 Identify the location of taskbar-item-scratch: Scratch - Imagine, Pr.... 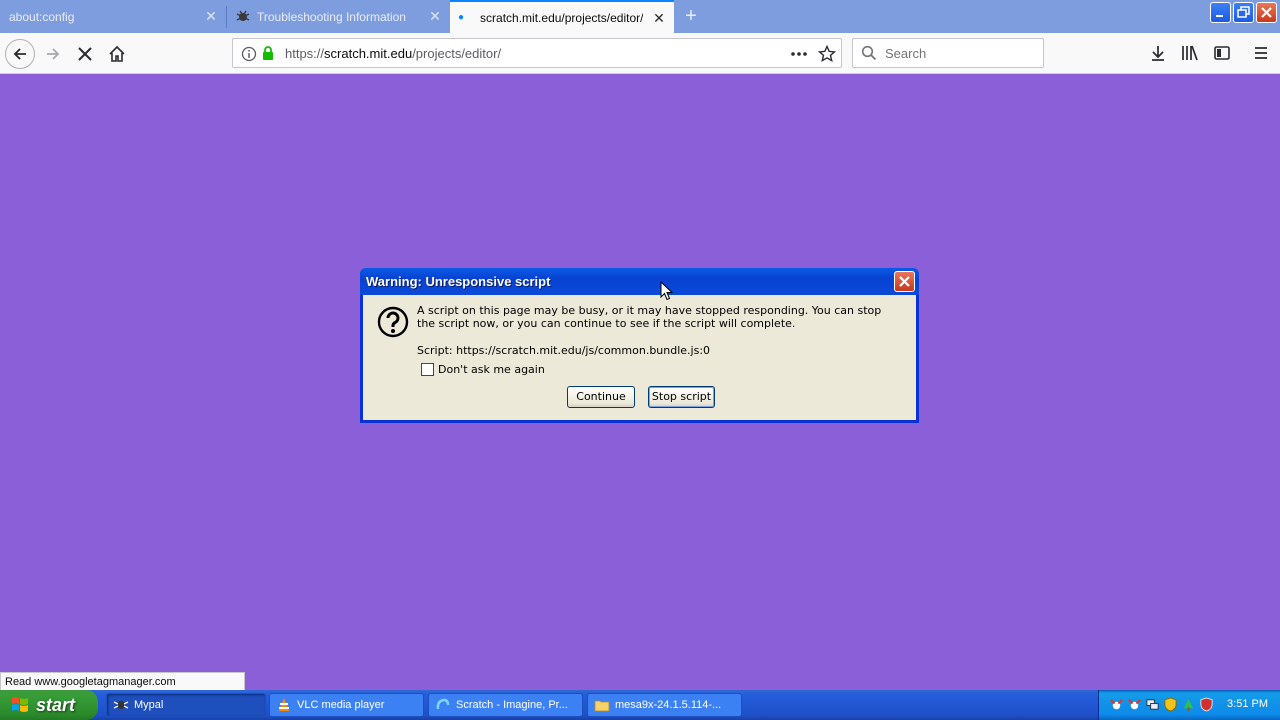
(505, 705).